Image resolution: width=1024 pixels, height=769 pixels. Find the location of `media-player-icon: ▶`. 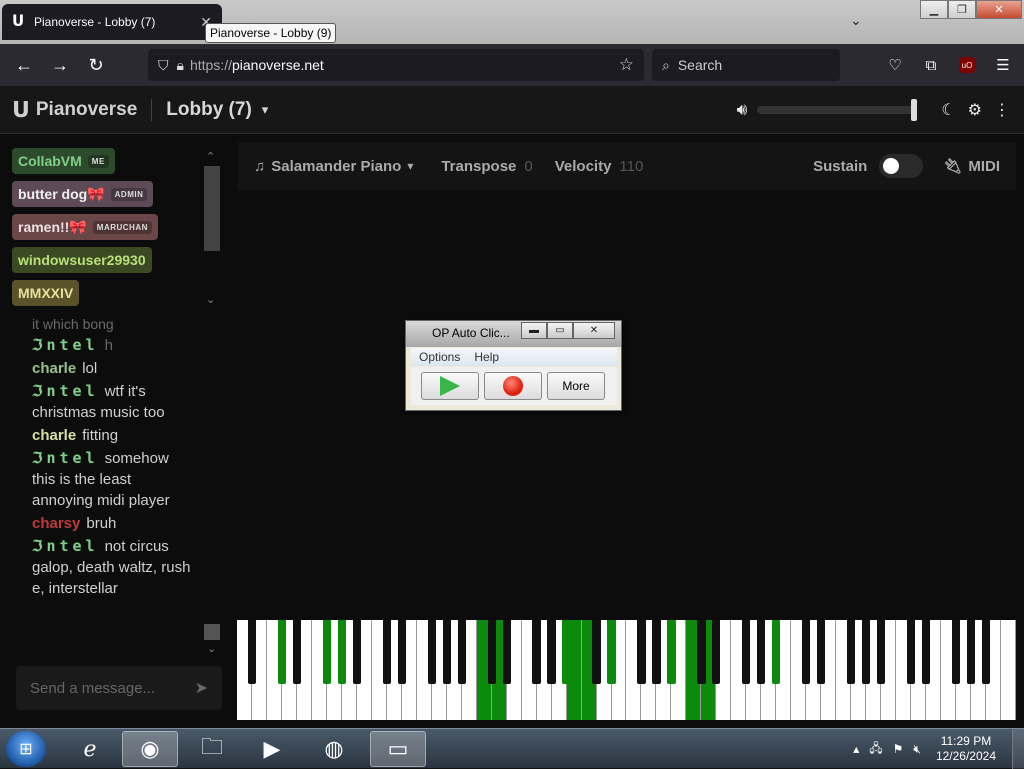

media-player-icon: ▶ is located at coordinates (272, 749).